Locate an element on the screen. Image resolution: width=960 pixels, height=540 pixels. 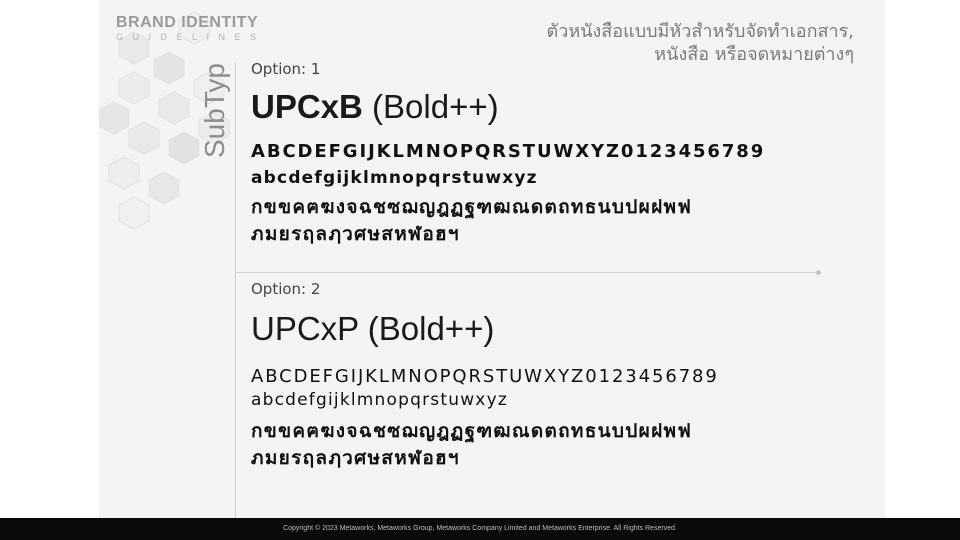
option-1-thai-sample-line-2: ภมยรฤลฦวศษสหฬอฮฯ is located at coordinates (355, 234).